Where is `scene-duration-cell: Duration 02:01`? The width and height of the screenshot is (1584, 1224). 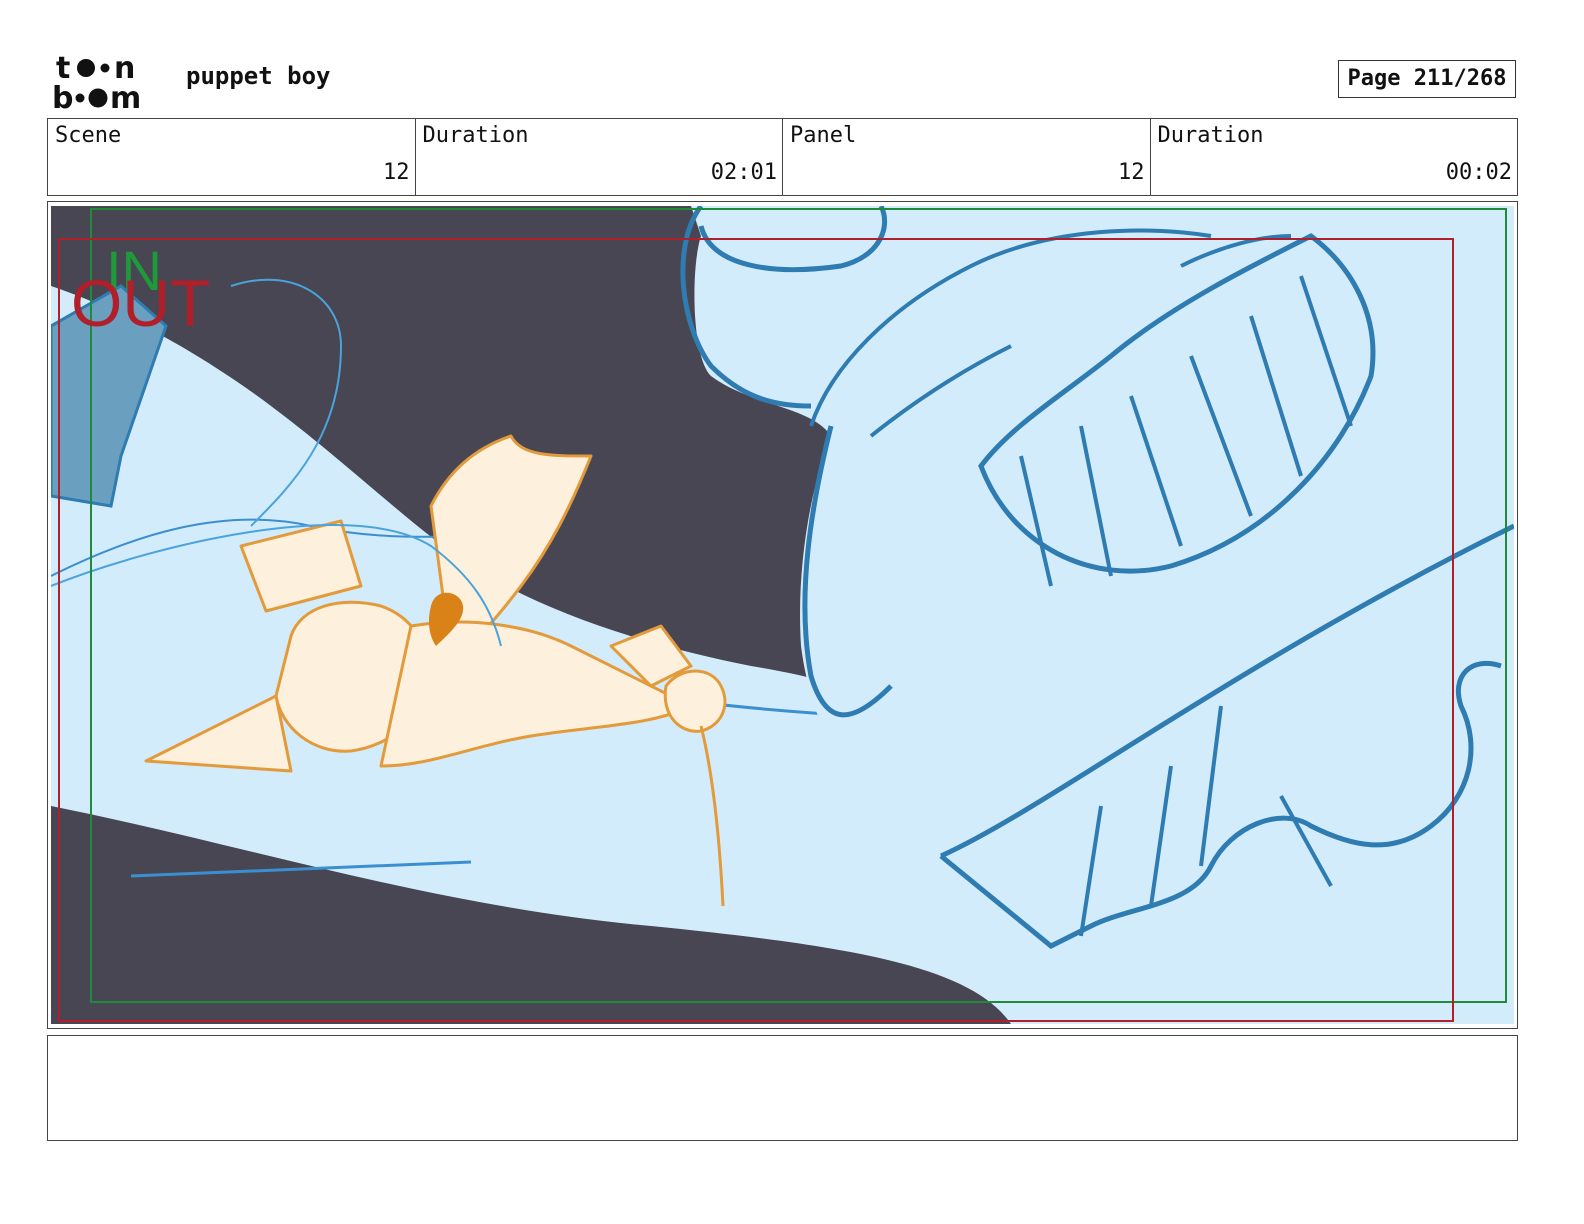 scene-duration-cell: Duration 02:01 is located at coordinates (599, 157).